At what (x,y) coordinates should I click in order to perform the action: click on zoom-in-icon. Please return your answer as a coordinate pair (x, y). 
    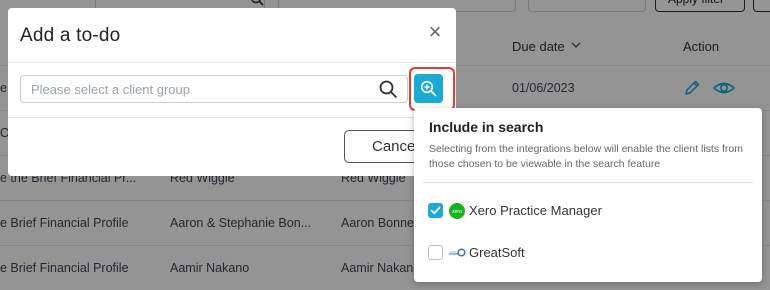
    Looking at the image, I should click on (428, 88).